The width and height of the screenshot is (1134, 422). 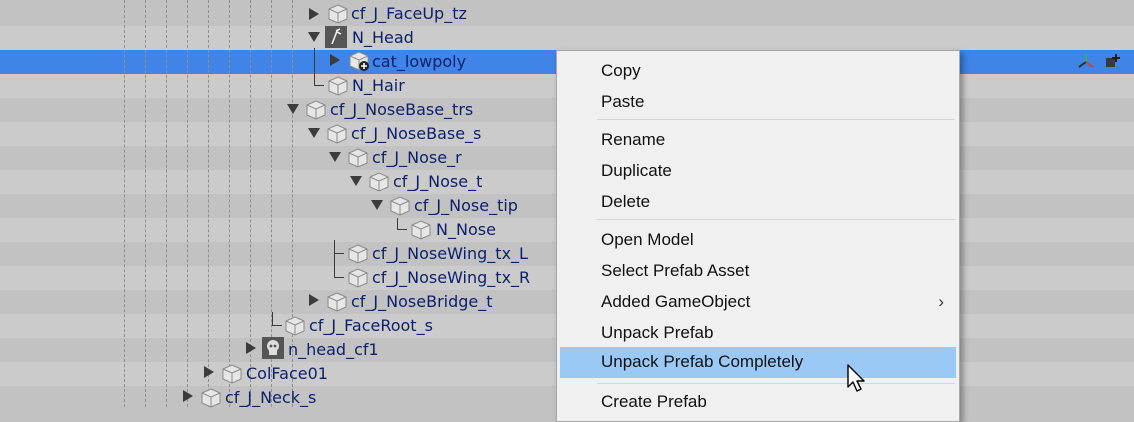 I want to click on menu-item-paste: Paste, so click(x=758, y=102).